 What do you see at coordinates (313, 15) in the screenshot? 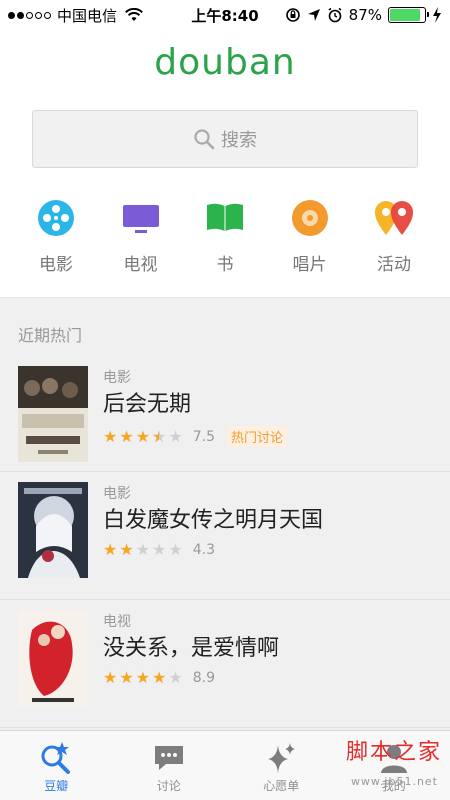
I see `location-arrow-icon` at bounding box center [313, 15].